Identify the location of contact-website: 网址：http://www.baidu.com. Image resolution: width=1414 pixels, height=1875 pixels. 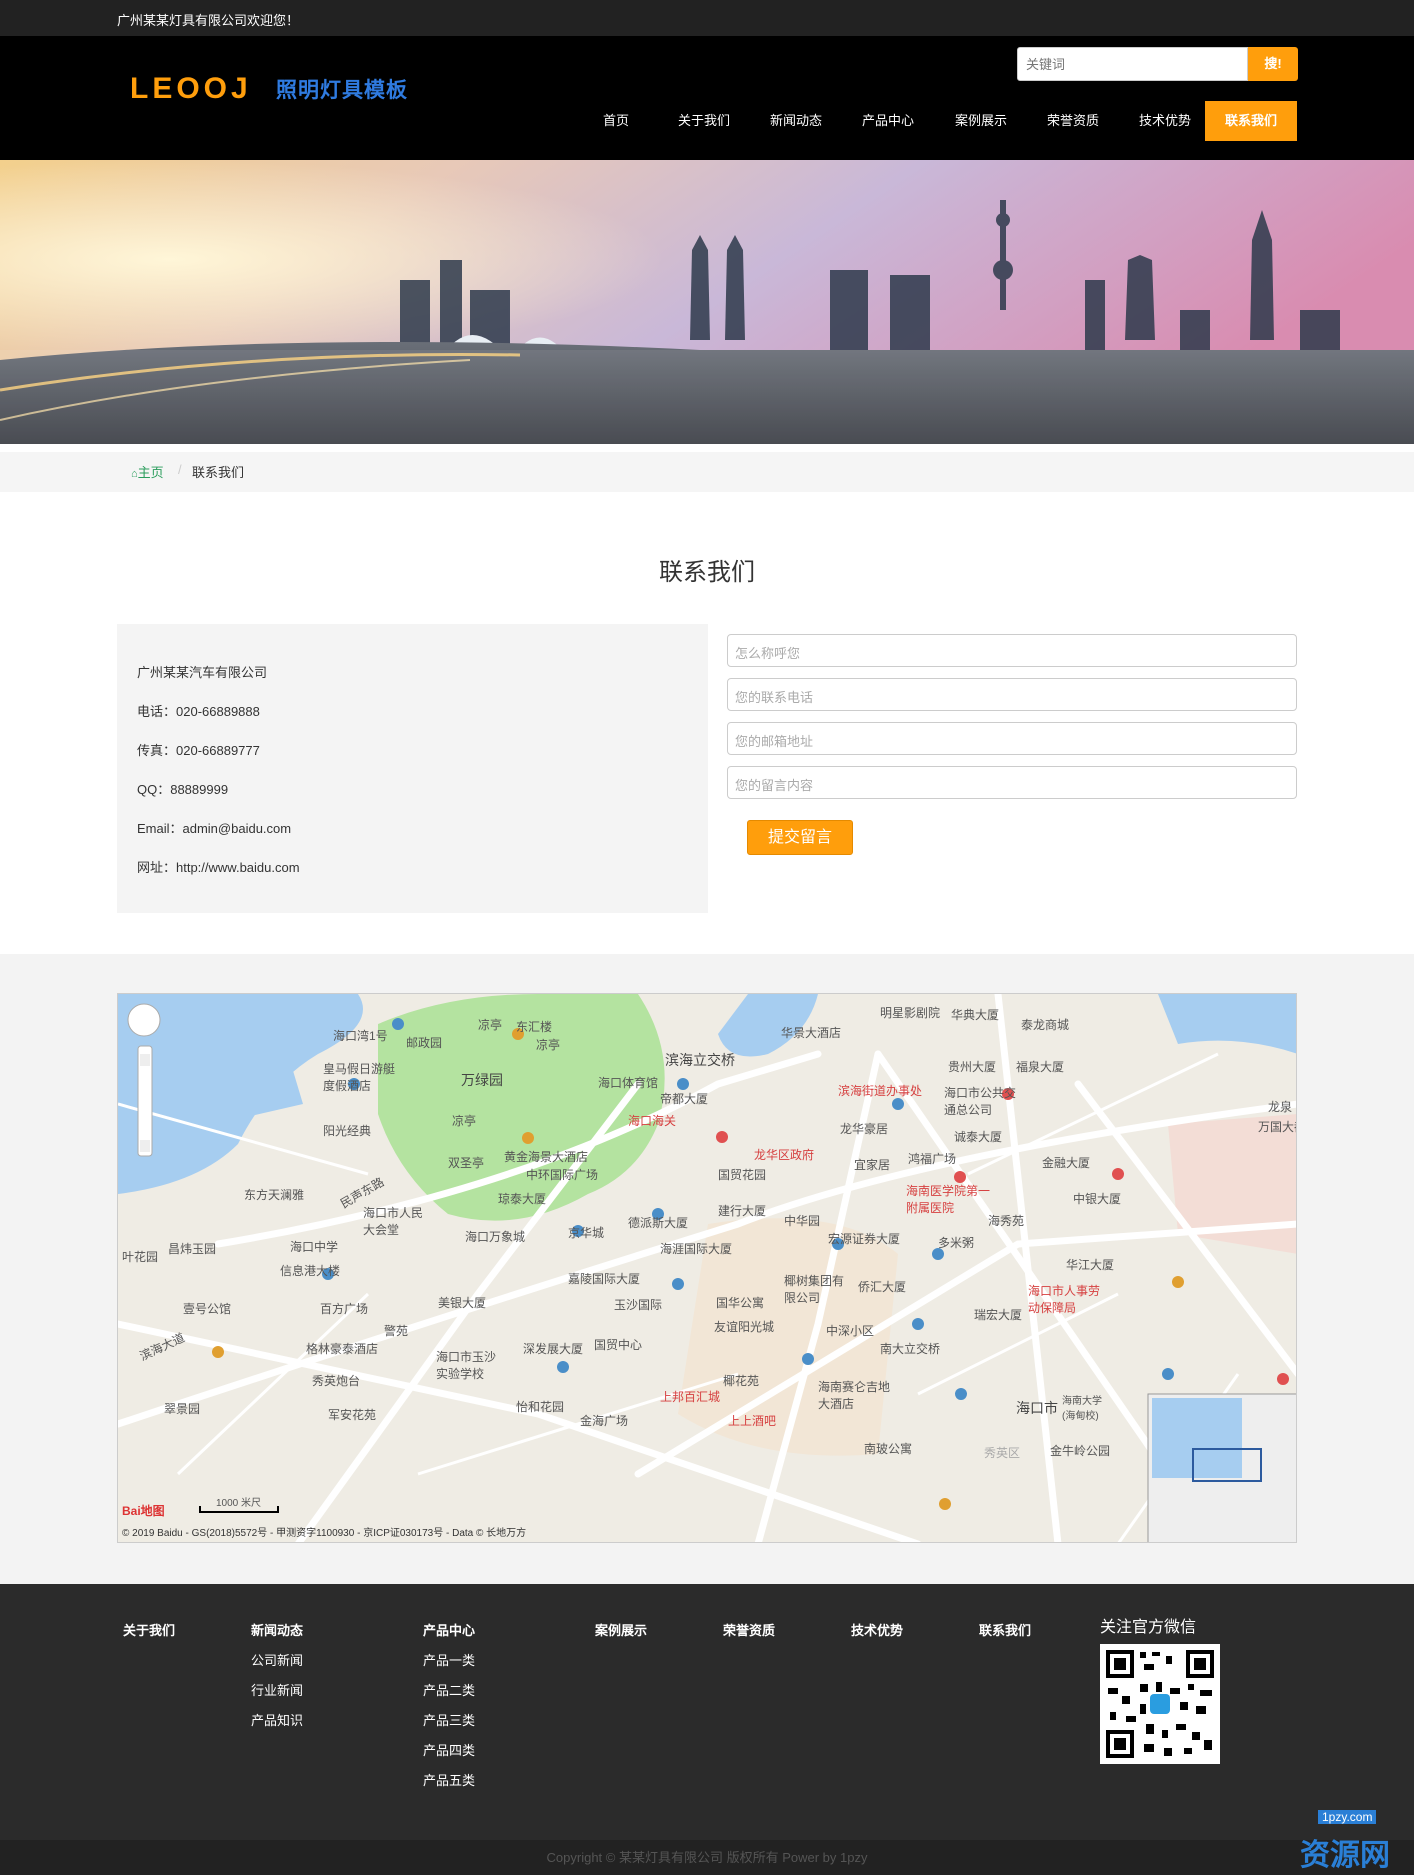
(218, 867).